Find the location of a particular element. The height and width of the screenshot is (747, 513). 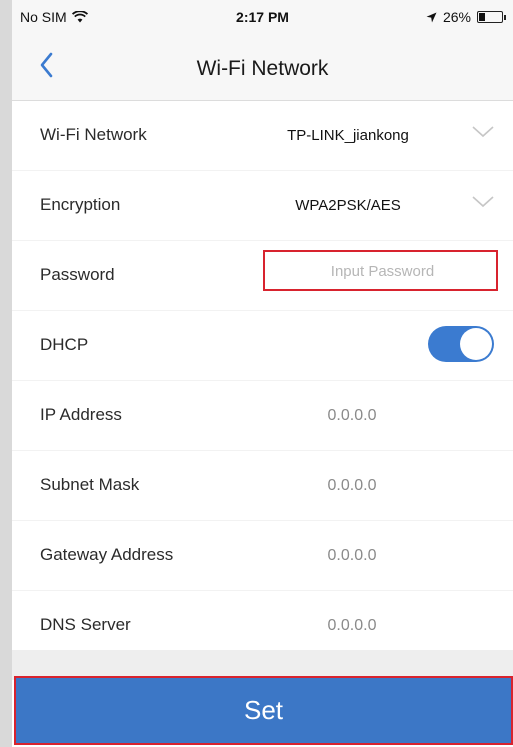

battery-percentage: 26% is located at coordinates (456, 17).